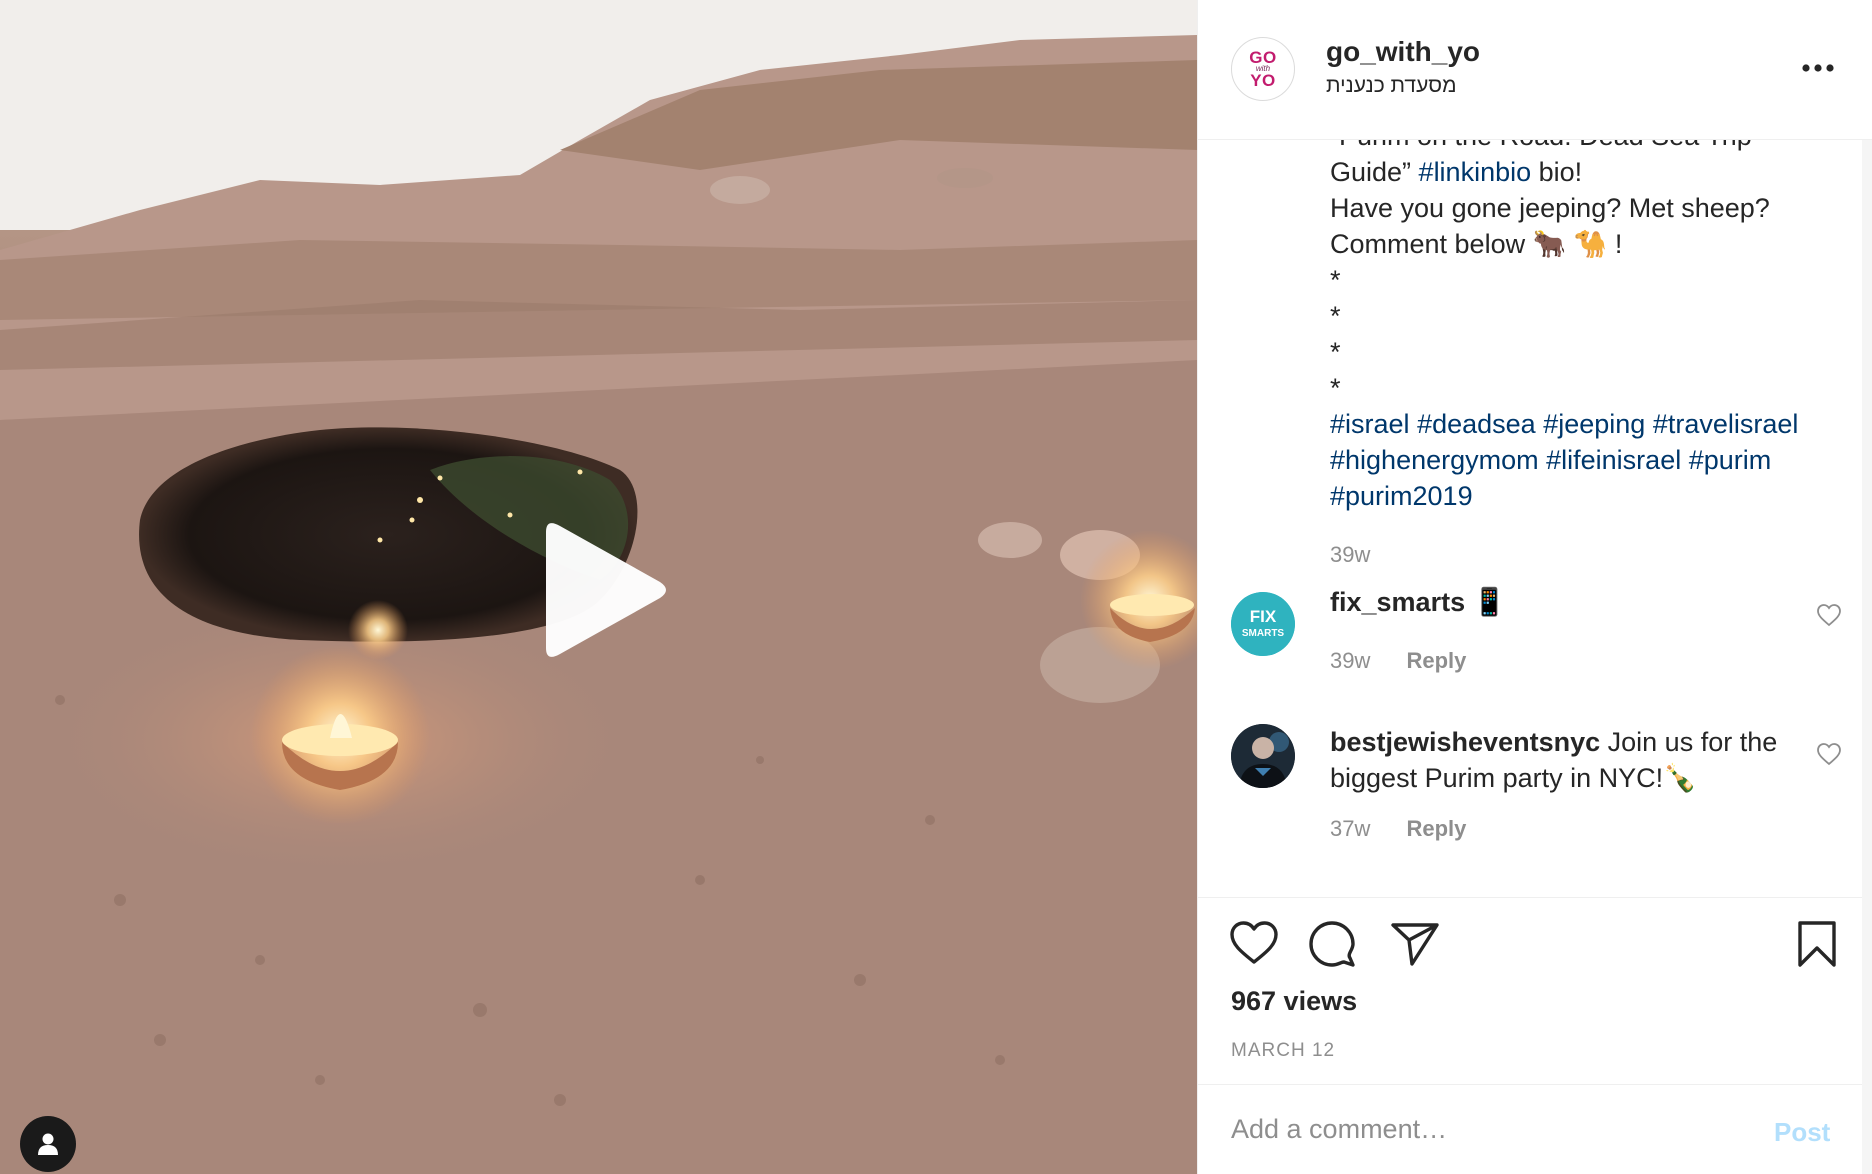 Image resolution: width=1872 pixels, height=1174 pixels. What do you see at coordinates (1476, 424) in the screenshot?
I see `hashtag-link: #deadsea` at bounding box center [1476, 424].